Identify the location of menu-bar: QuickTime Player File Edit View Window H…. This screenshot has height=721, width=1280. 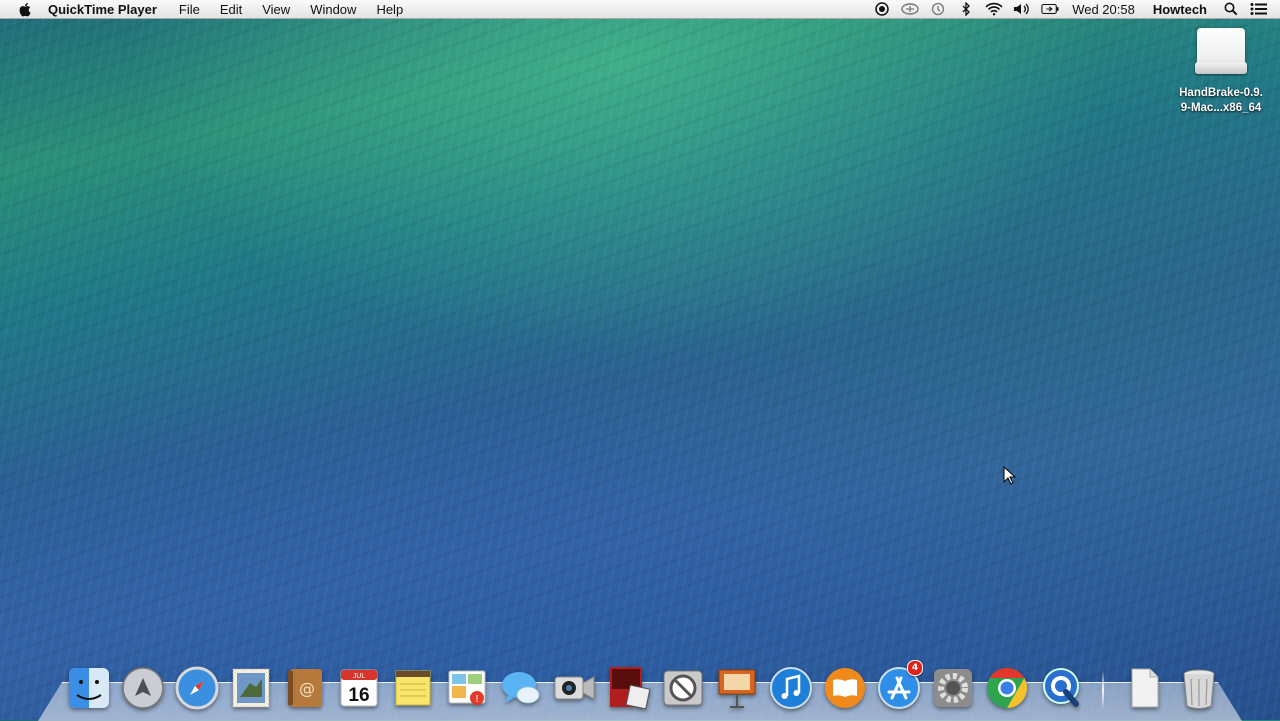
(640, 9).